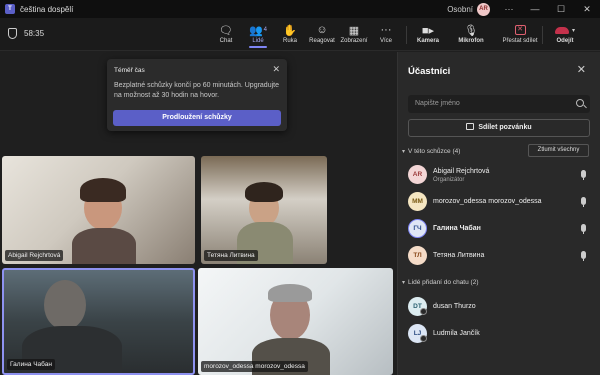 This screenshot has width=600, height=375. I want to click on participant-role: Organizátor, so click(449, 180).